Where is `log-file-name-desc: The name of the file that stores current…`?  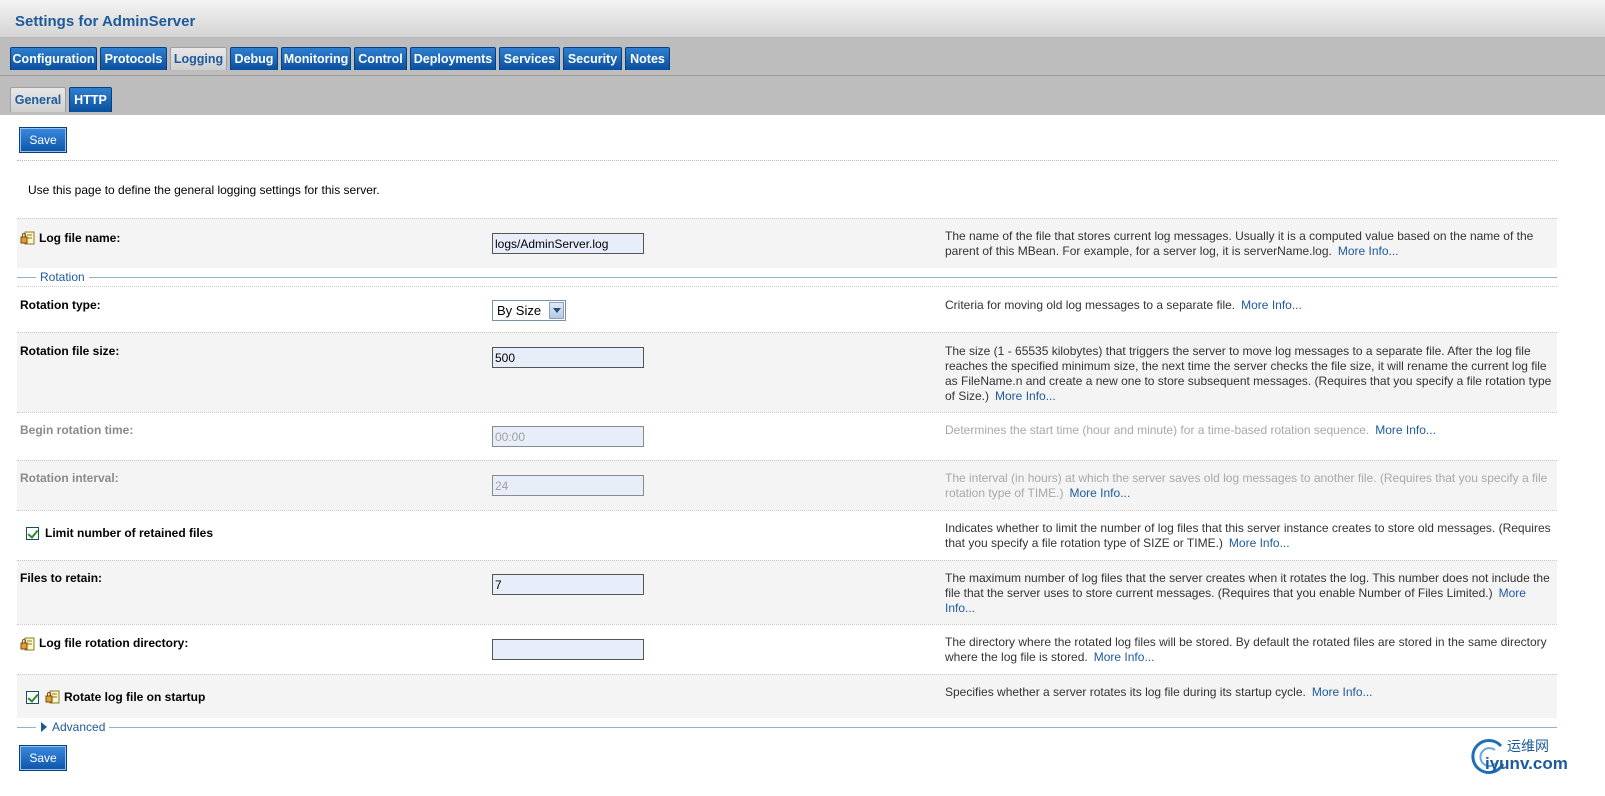 log-file-name-desc: The name of the file that stores current… is located at coordinates (1250, 244).